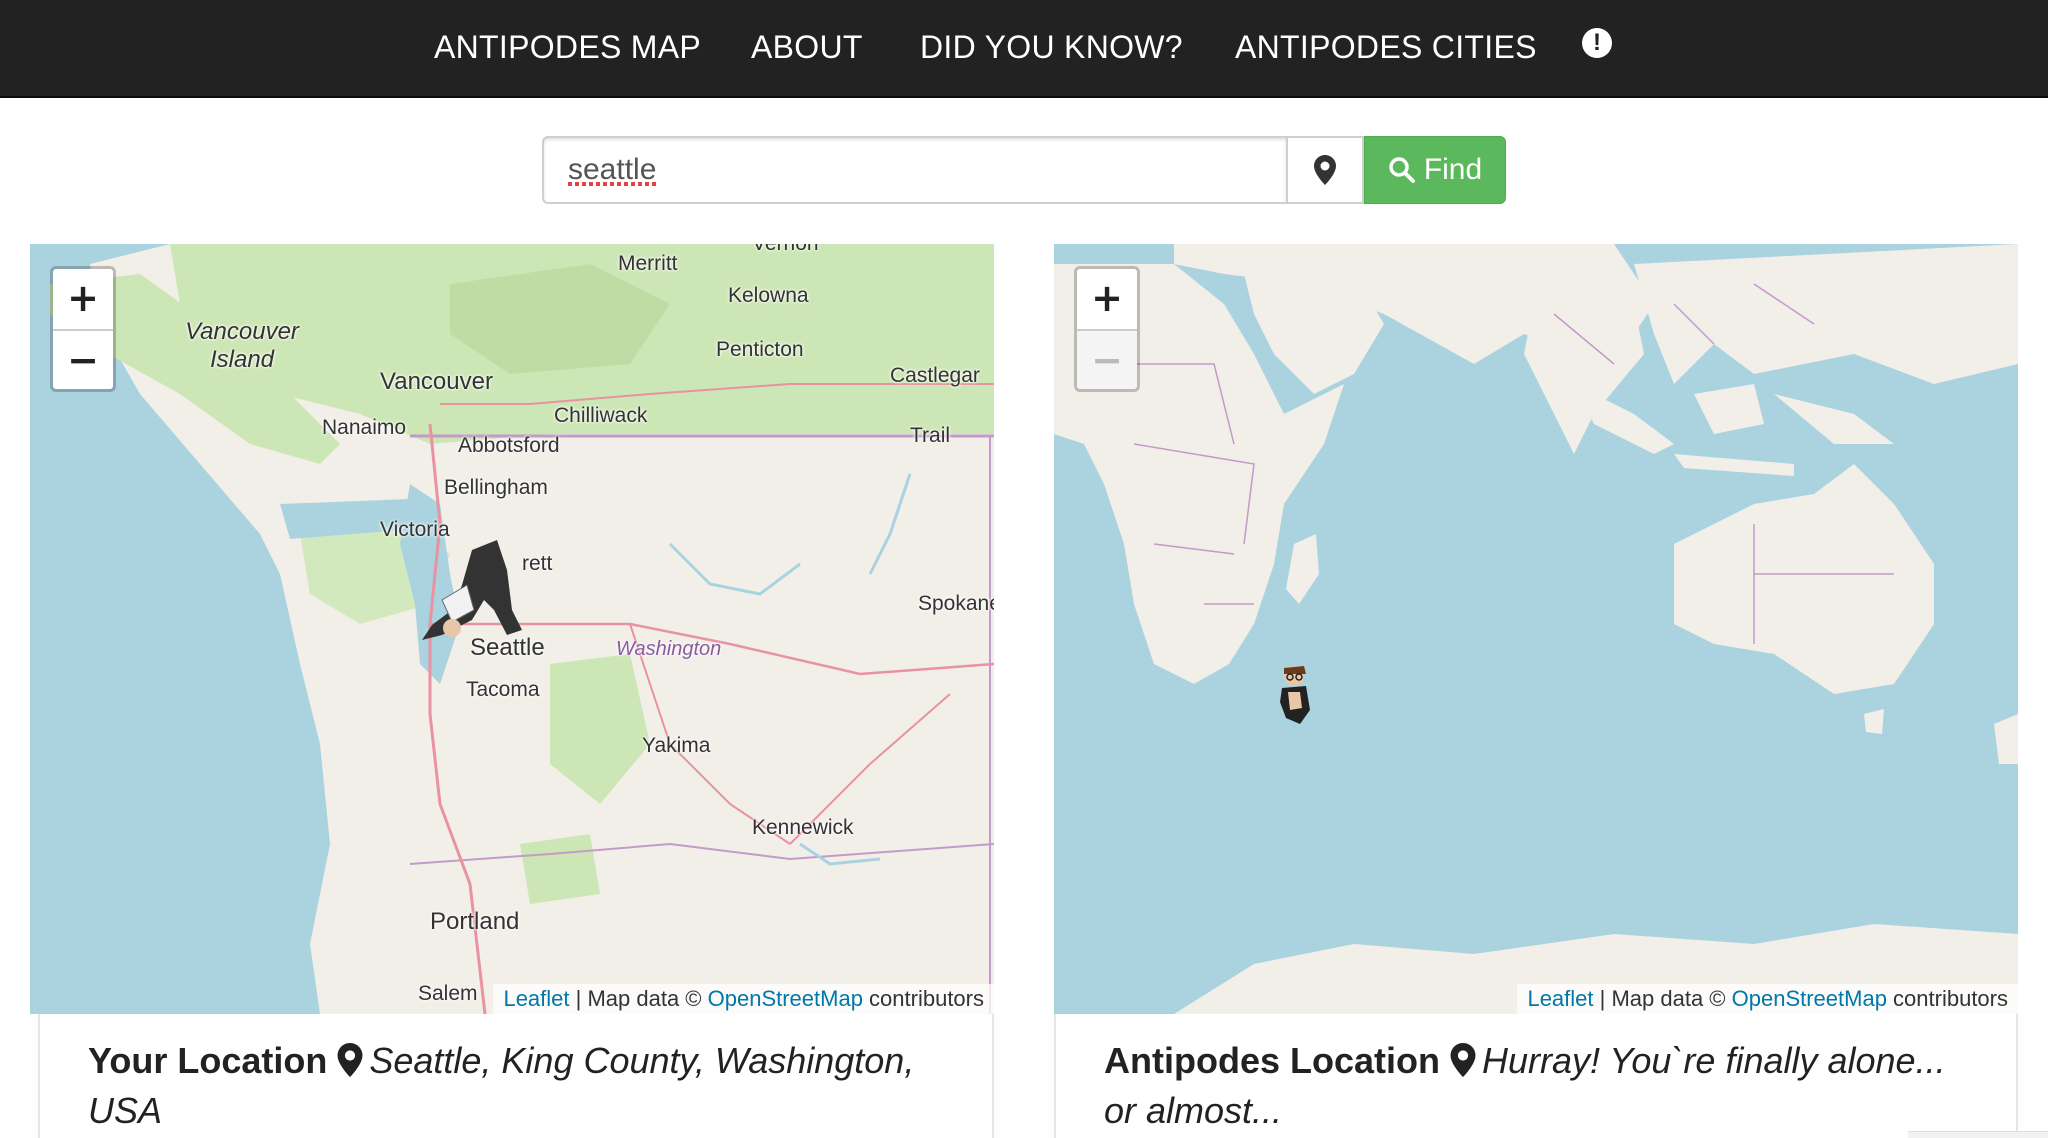 Image resolution: width=2048 pixels, height=1138 pixels. I want to click on exclamation-circle-icon: !, so click(1597, 43).